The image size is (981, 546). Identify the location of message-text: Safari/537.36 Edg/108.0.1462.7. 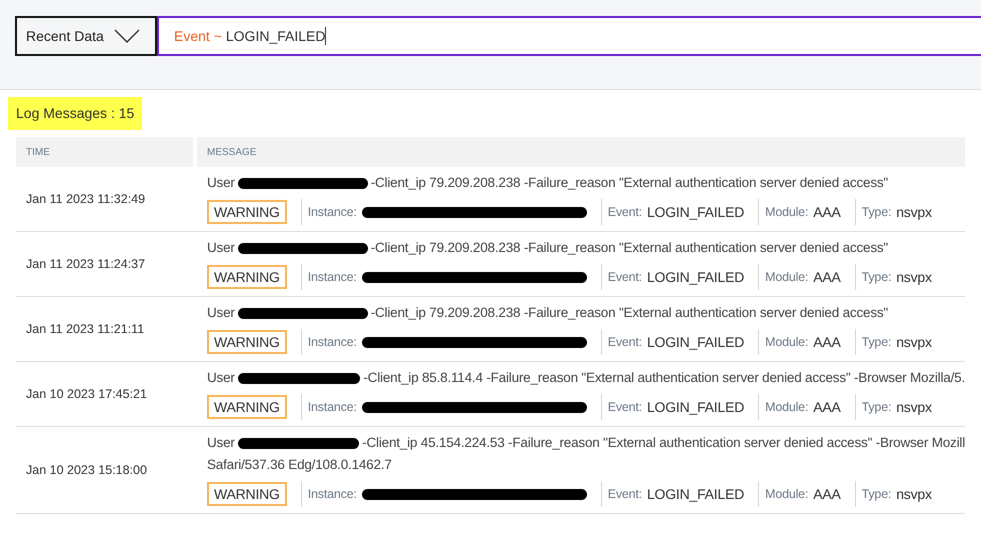
(299, 465).